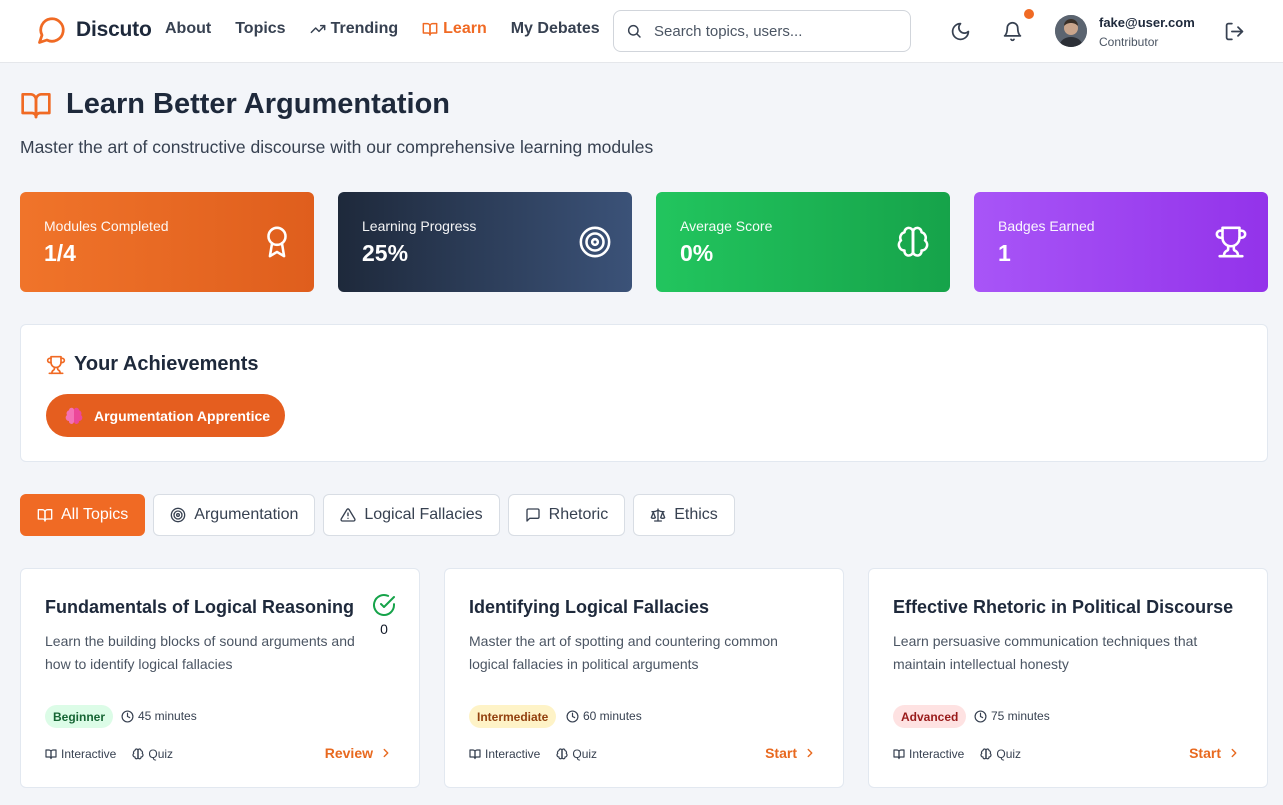 This screenshot has width=1283, height=805. I want to click on nav-topics: Topics, so click(260, 29).